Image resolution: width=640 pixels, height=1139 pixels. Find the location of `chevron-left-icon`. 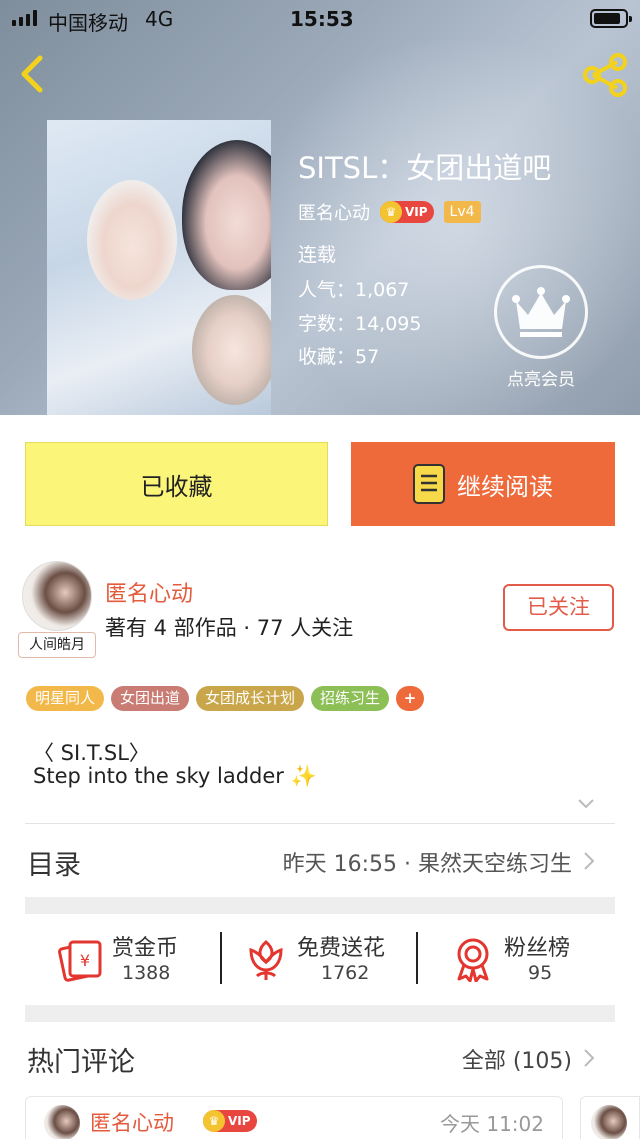

chevron-left-icon is located at coordinates (32, 74).